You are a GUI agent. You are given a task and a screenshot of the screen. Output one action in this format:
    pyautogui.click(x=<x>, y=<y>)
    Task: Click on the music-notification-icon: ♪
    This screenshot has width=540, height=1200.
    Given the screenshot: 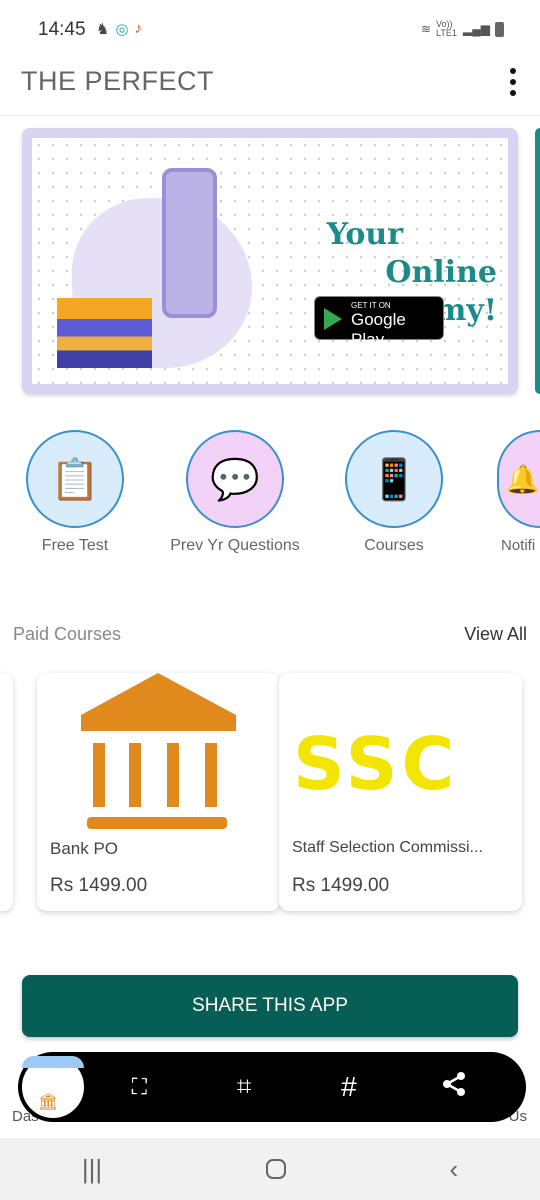 What is the action you would take?
    pyautogui.click(x=138, y=28)
    